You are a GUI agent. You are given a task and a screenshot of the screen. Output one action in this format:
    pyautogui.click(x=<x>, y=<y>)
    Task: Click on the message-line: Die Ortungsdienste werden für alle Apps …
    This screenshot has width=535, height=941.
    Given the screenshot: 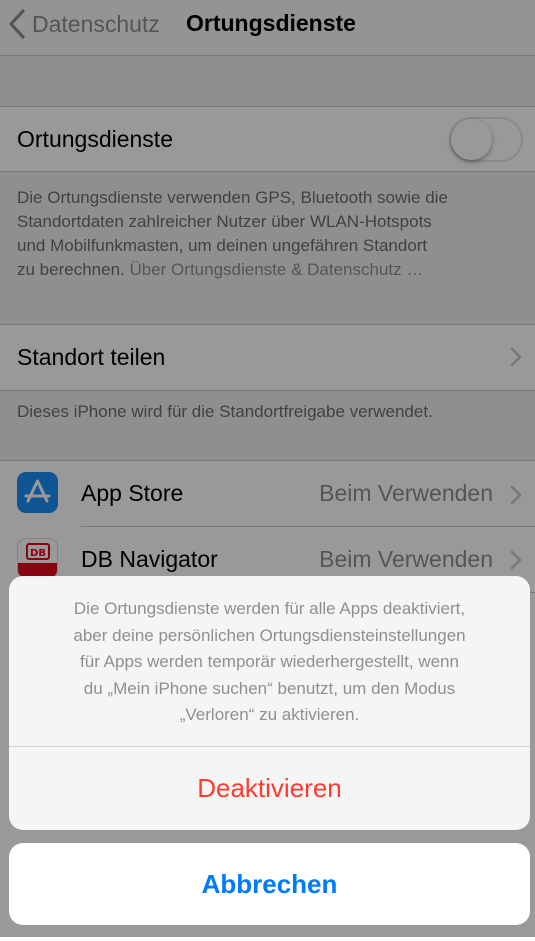 What is the action you would take?
    pyautogui.click(x=269, y=608)
    